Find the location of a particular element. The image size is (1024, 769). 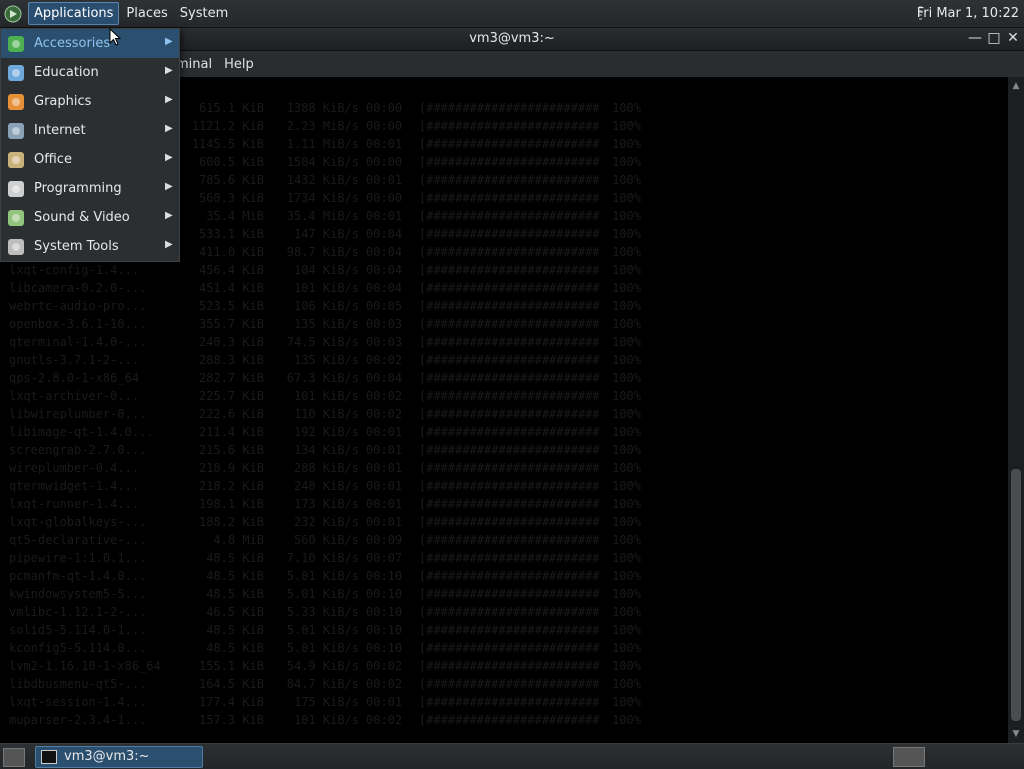

close-button: ✕ is located at coordinates (1013, 38).